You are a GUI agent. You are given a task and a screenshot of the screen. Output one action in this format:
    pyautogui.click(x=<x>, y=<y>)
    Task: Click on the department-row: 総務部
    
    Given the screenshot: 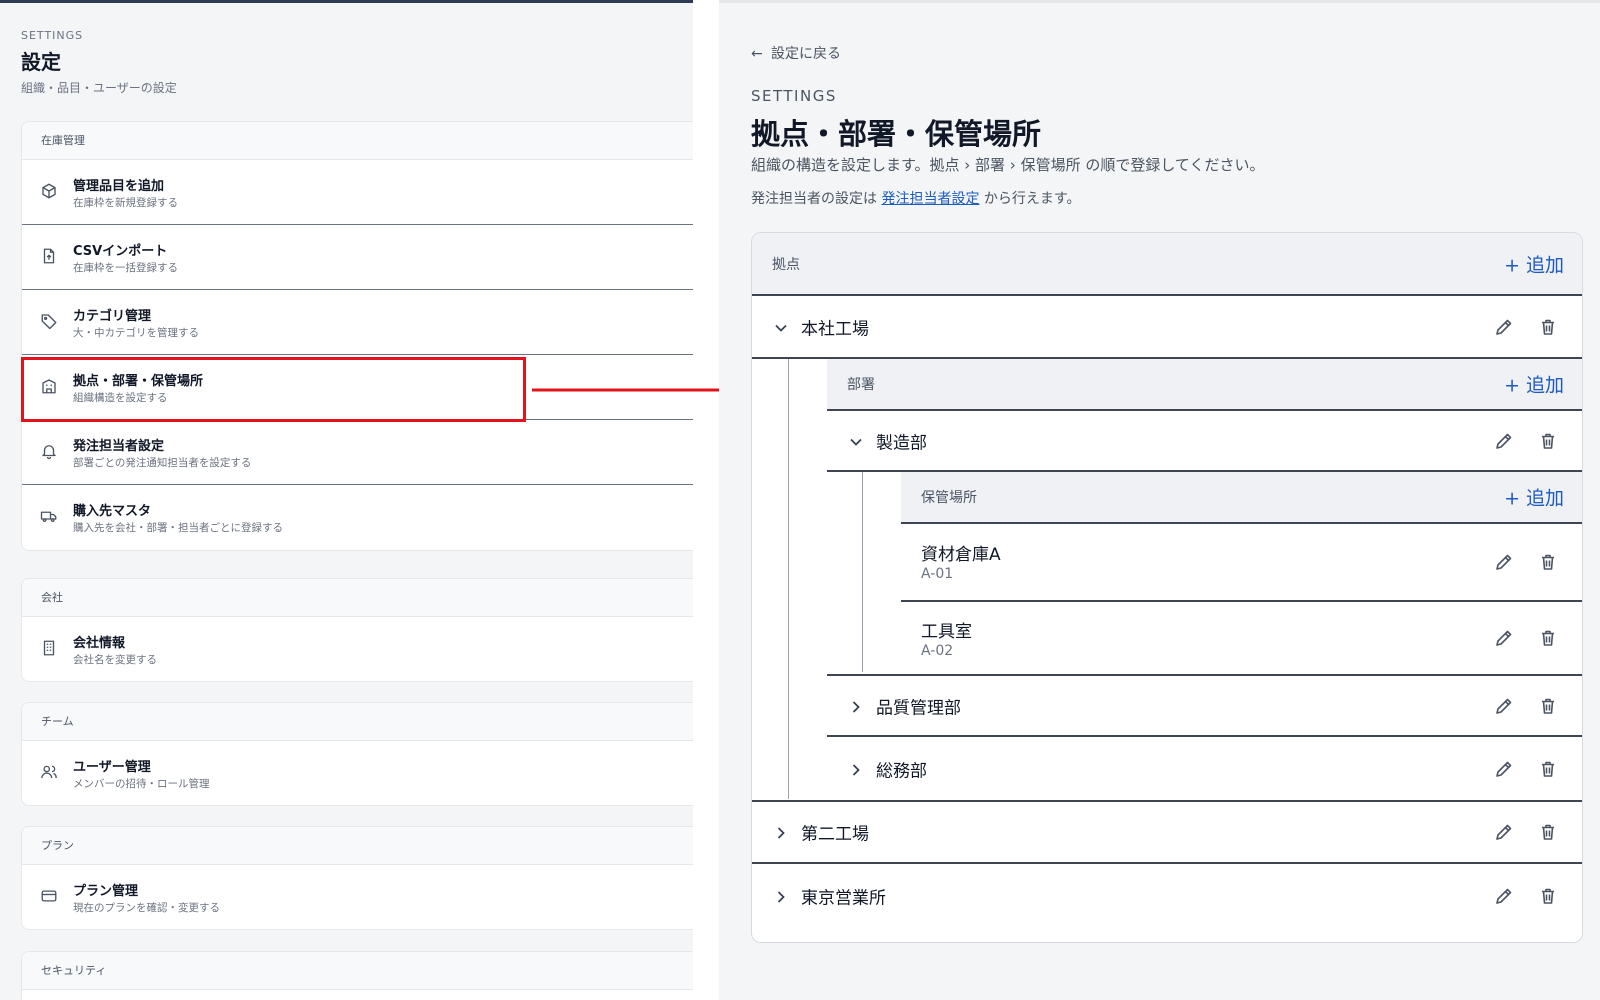 What is the action you would take?
    pyautogui.click(x=1204, y=768)
    